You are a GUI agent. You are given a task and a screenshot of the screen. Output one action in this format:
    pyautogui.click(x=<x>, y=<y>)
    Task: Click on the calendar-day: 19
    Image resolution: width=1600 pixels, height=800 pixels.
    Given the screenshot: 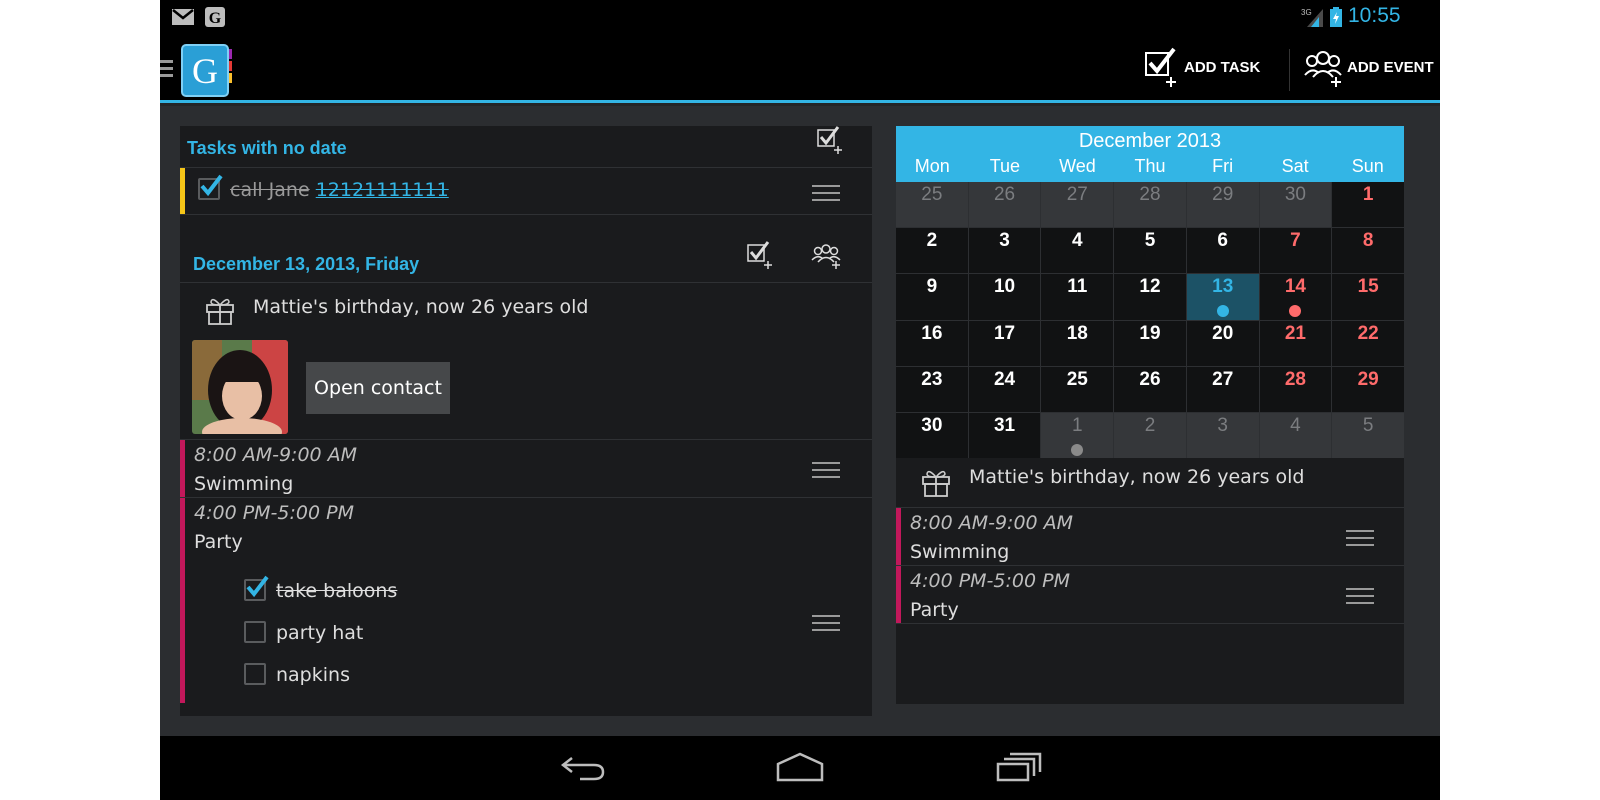 What is the action you would take?
    pyautogui.click(x=1150, y=343)
    